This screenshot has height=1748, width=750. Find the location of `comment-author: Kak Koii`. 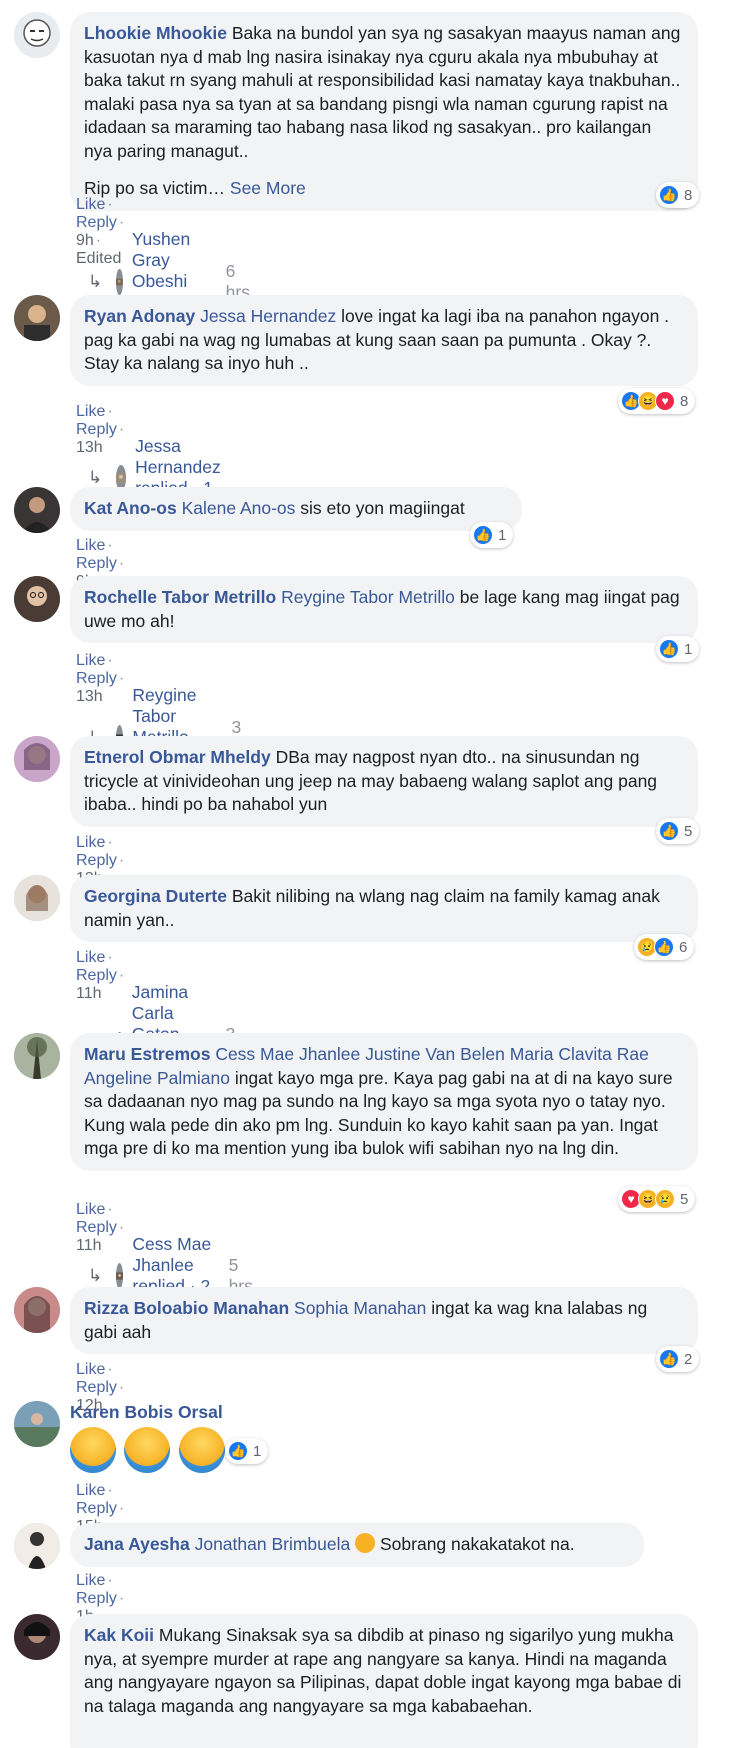

comment-author: Kak Koii is located at coordinates (119, 1635).